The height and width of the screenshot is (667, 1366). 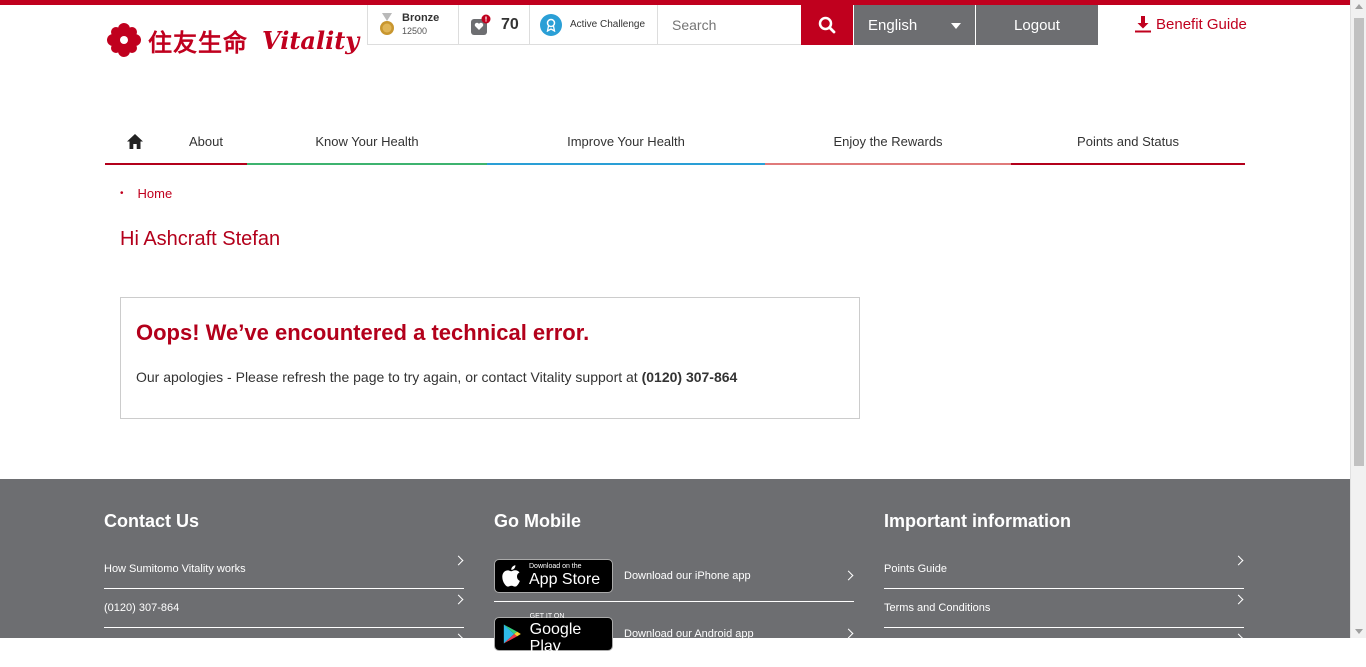 I want to click on footer-link-label: How Sumitomo Vitality works, so click(x=175, y=569).